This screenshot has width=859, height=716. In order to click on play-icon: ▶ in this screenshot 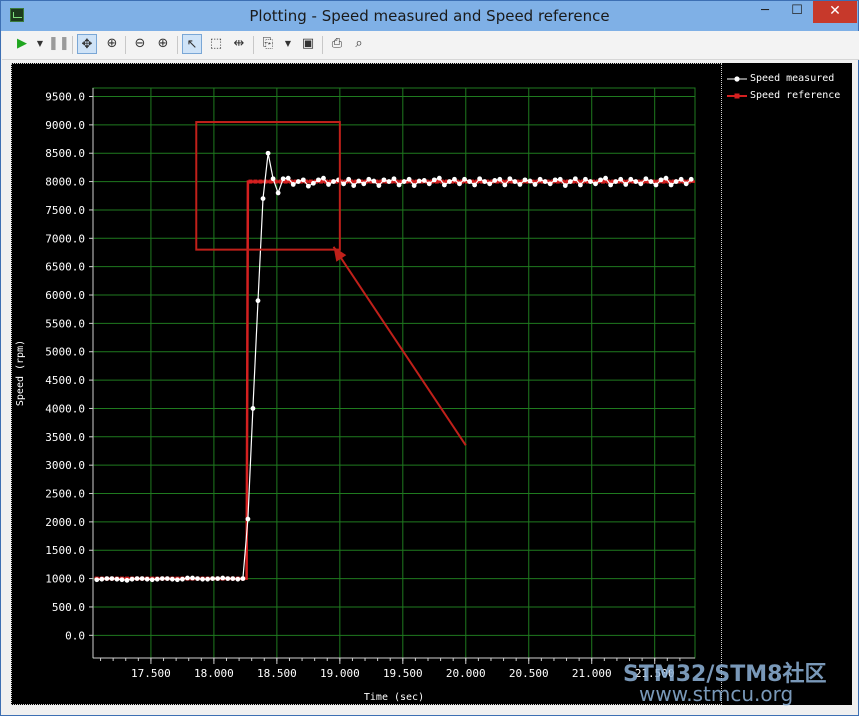, I will do `click(22, 44)`.